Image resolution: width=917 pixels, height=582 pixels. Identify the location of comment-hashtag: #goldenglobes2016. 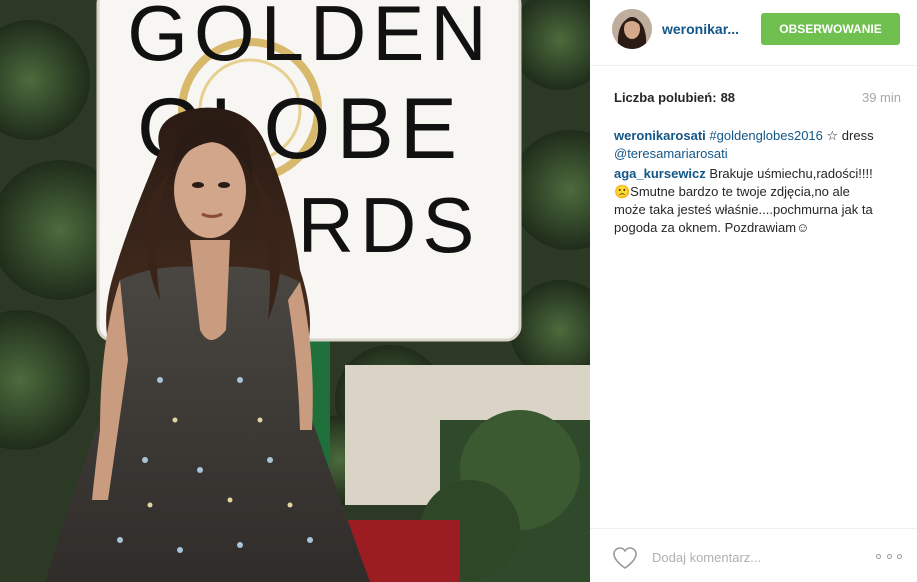
(766, 135).